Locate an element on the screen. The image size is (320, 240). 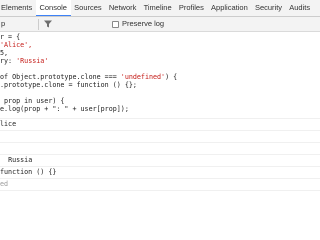
console-toolbar: p Preserve log is located at coordinates (160, 24).